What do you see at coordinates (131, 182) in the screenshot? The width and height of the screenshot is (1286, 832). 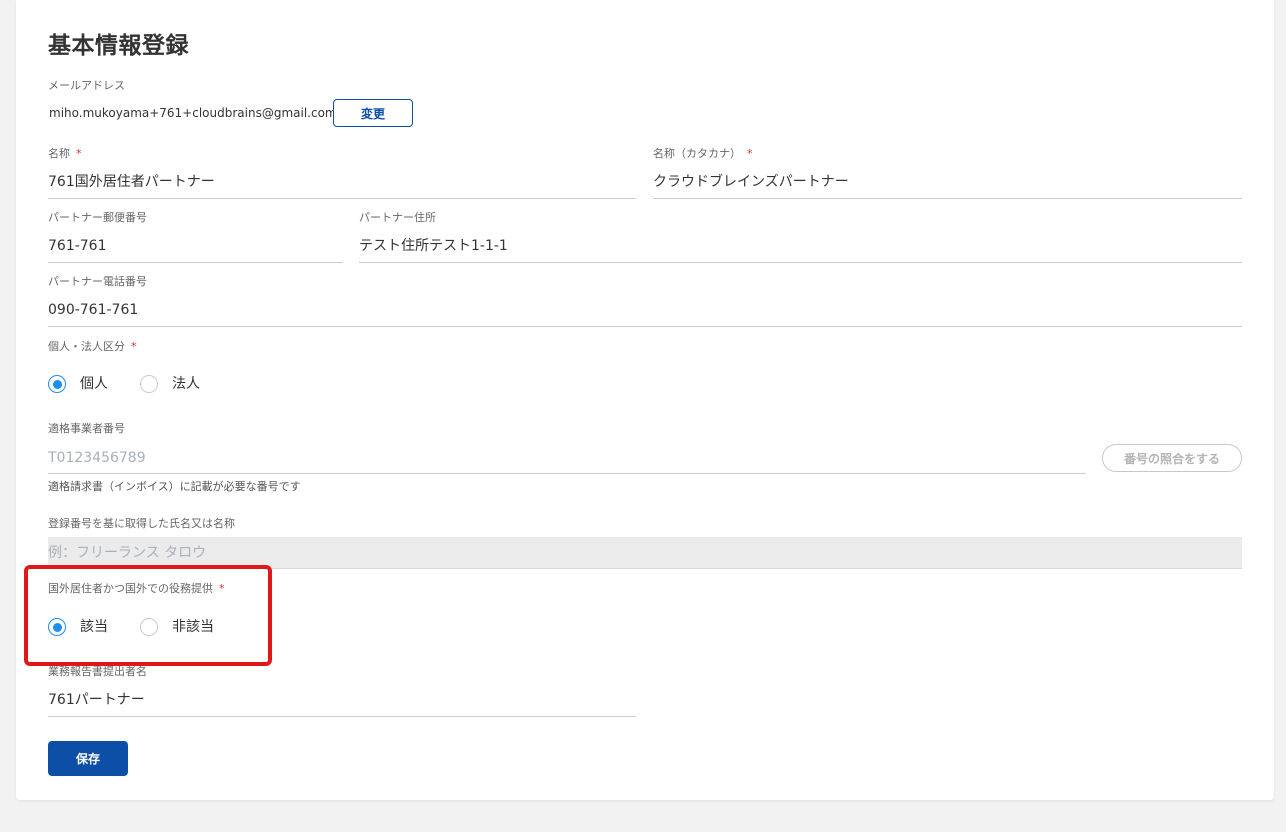 I see `name-input: 761国外居住者パートナー` at bounding box center [131, 182].